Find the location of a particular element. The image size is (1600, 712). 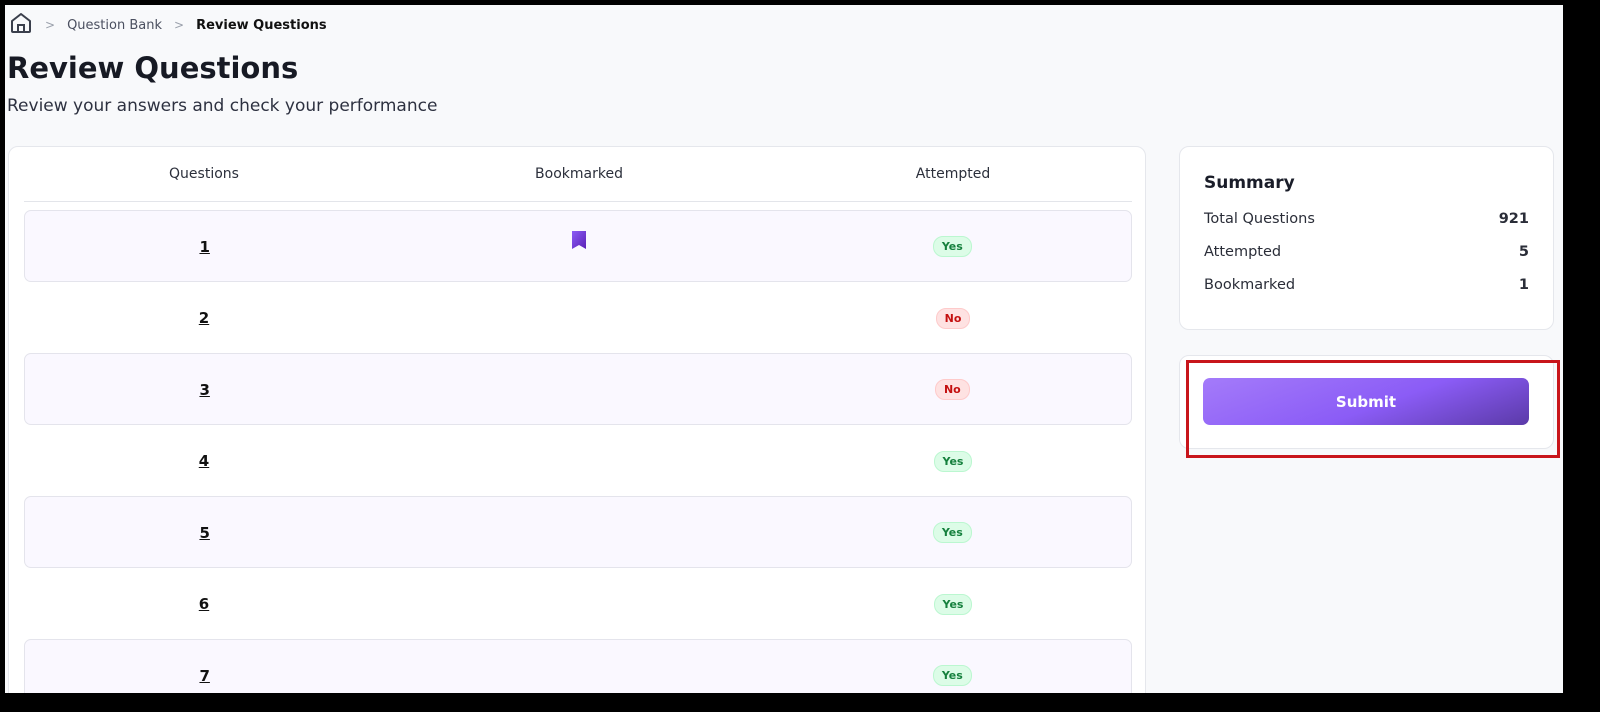

summary-label: Bookmarked is located at coordinates (1250, 285).